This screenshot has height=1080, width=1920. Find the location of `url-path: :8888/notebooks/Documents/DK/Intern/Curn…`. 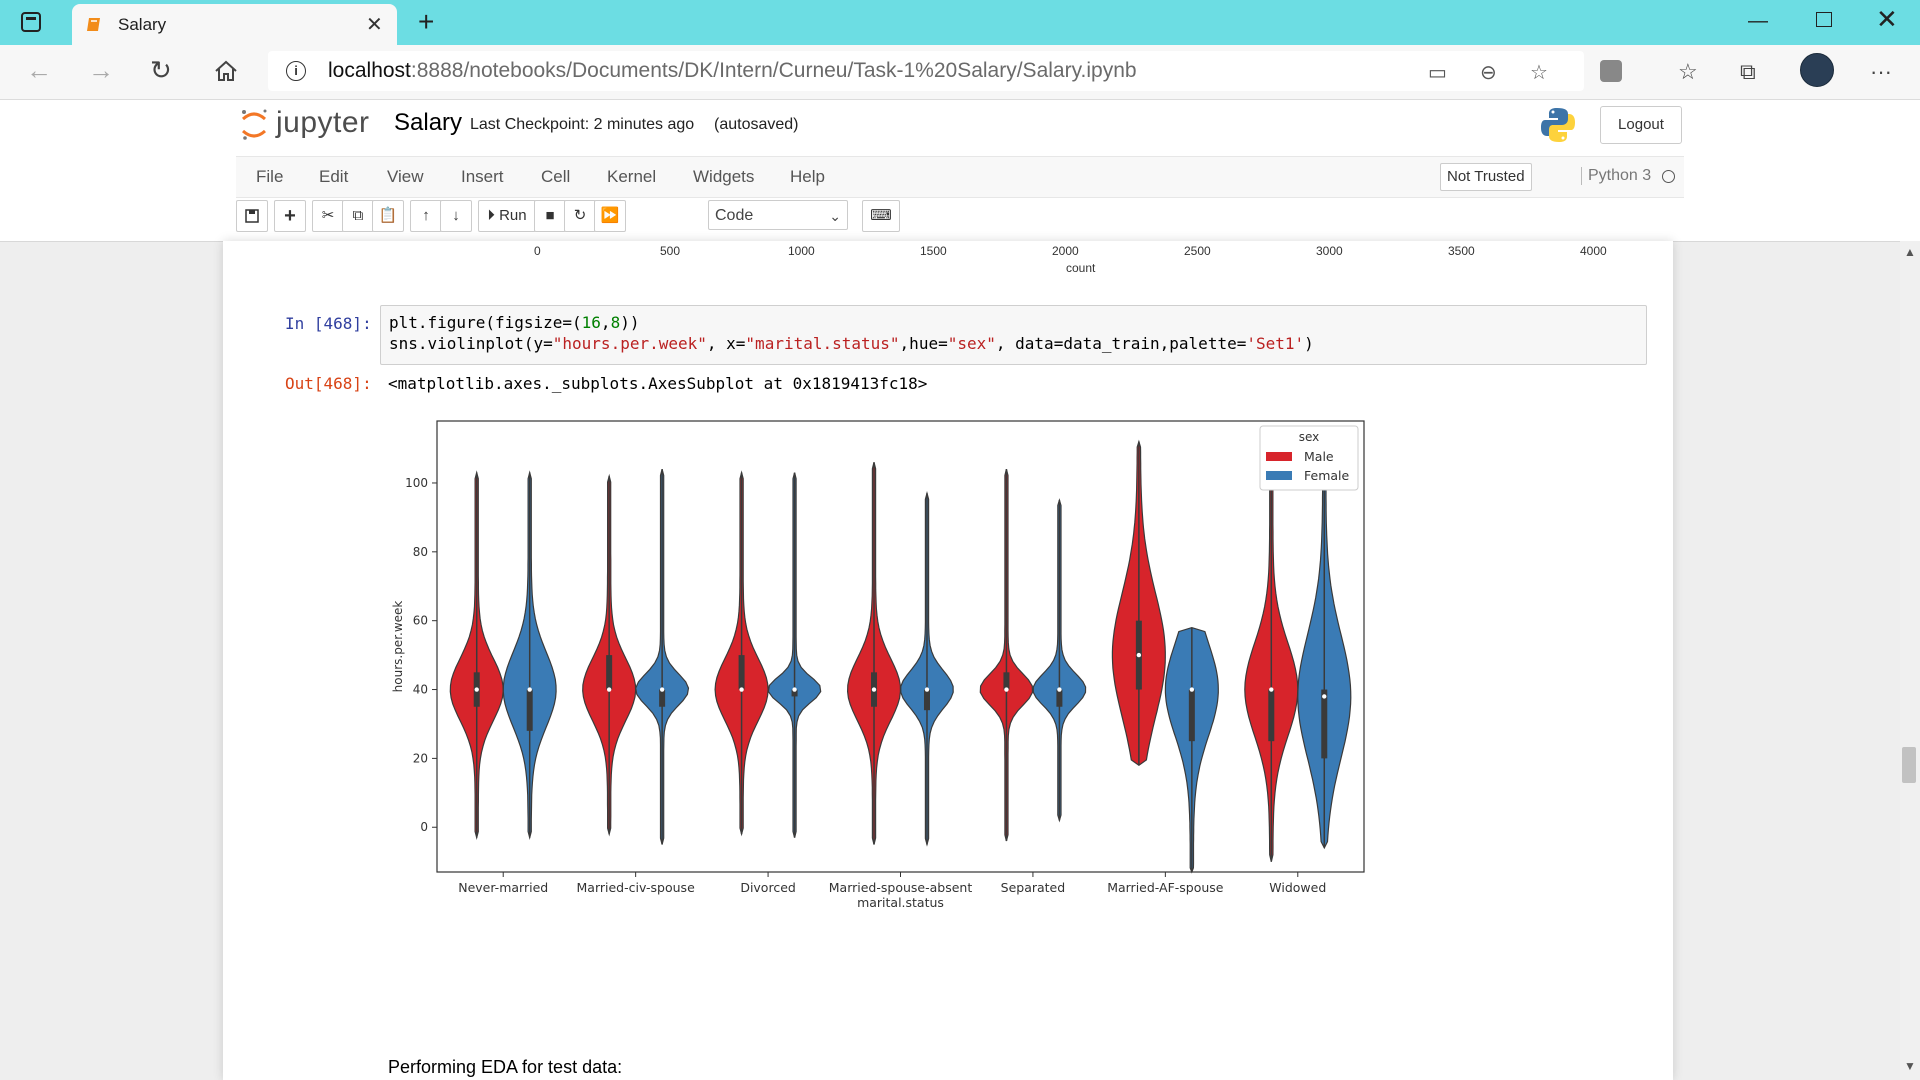

url-path: :8888/notebooks/Documents/DK/Intern/Curn… is located at coordinates (773, 70).